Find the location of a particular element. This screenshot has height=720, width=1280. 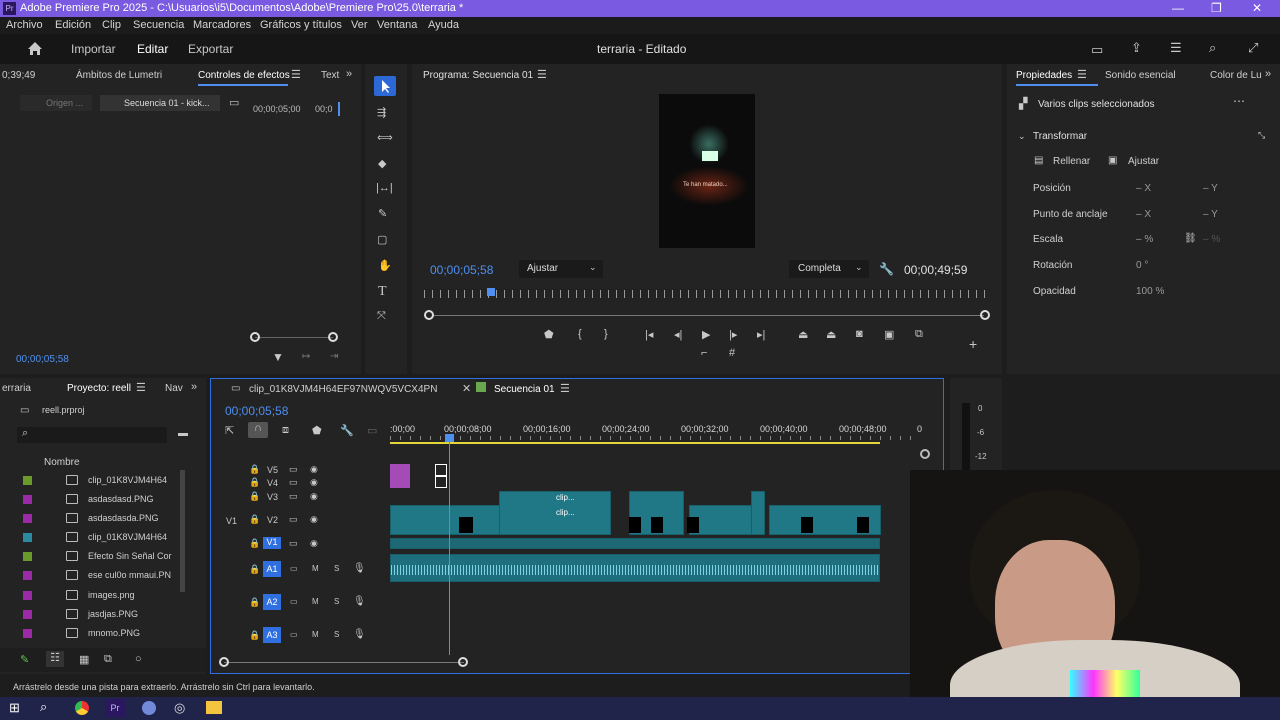

track-label-v1: V1 is located at coordinates (272, 543).